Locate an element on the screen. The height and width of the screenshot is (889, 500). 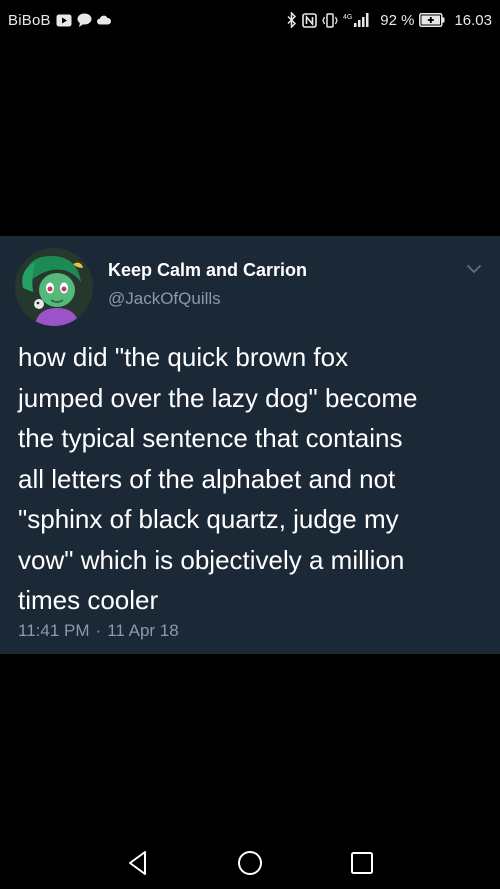
status-bar: BiBoB 4G 92 % 16.03 is located at coordinates (250, 20).